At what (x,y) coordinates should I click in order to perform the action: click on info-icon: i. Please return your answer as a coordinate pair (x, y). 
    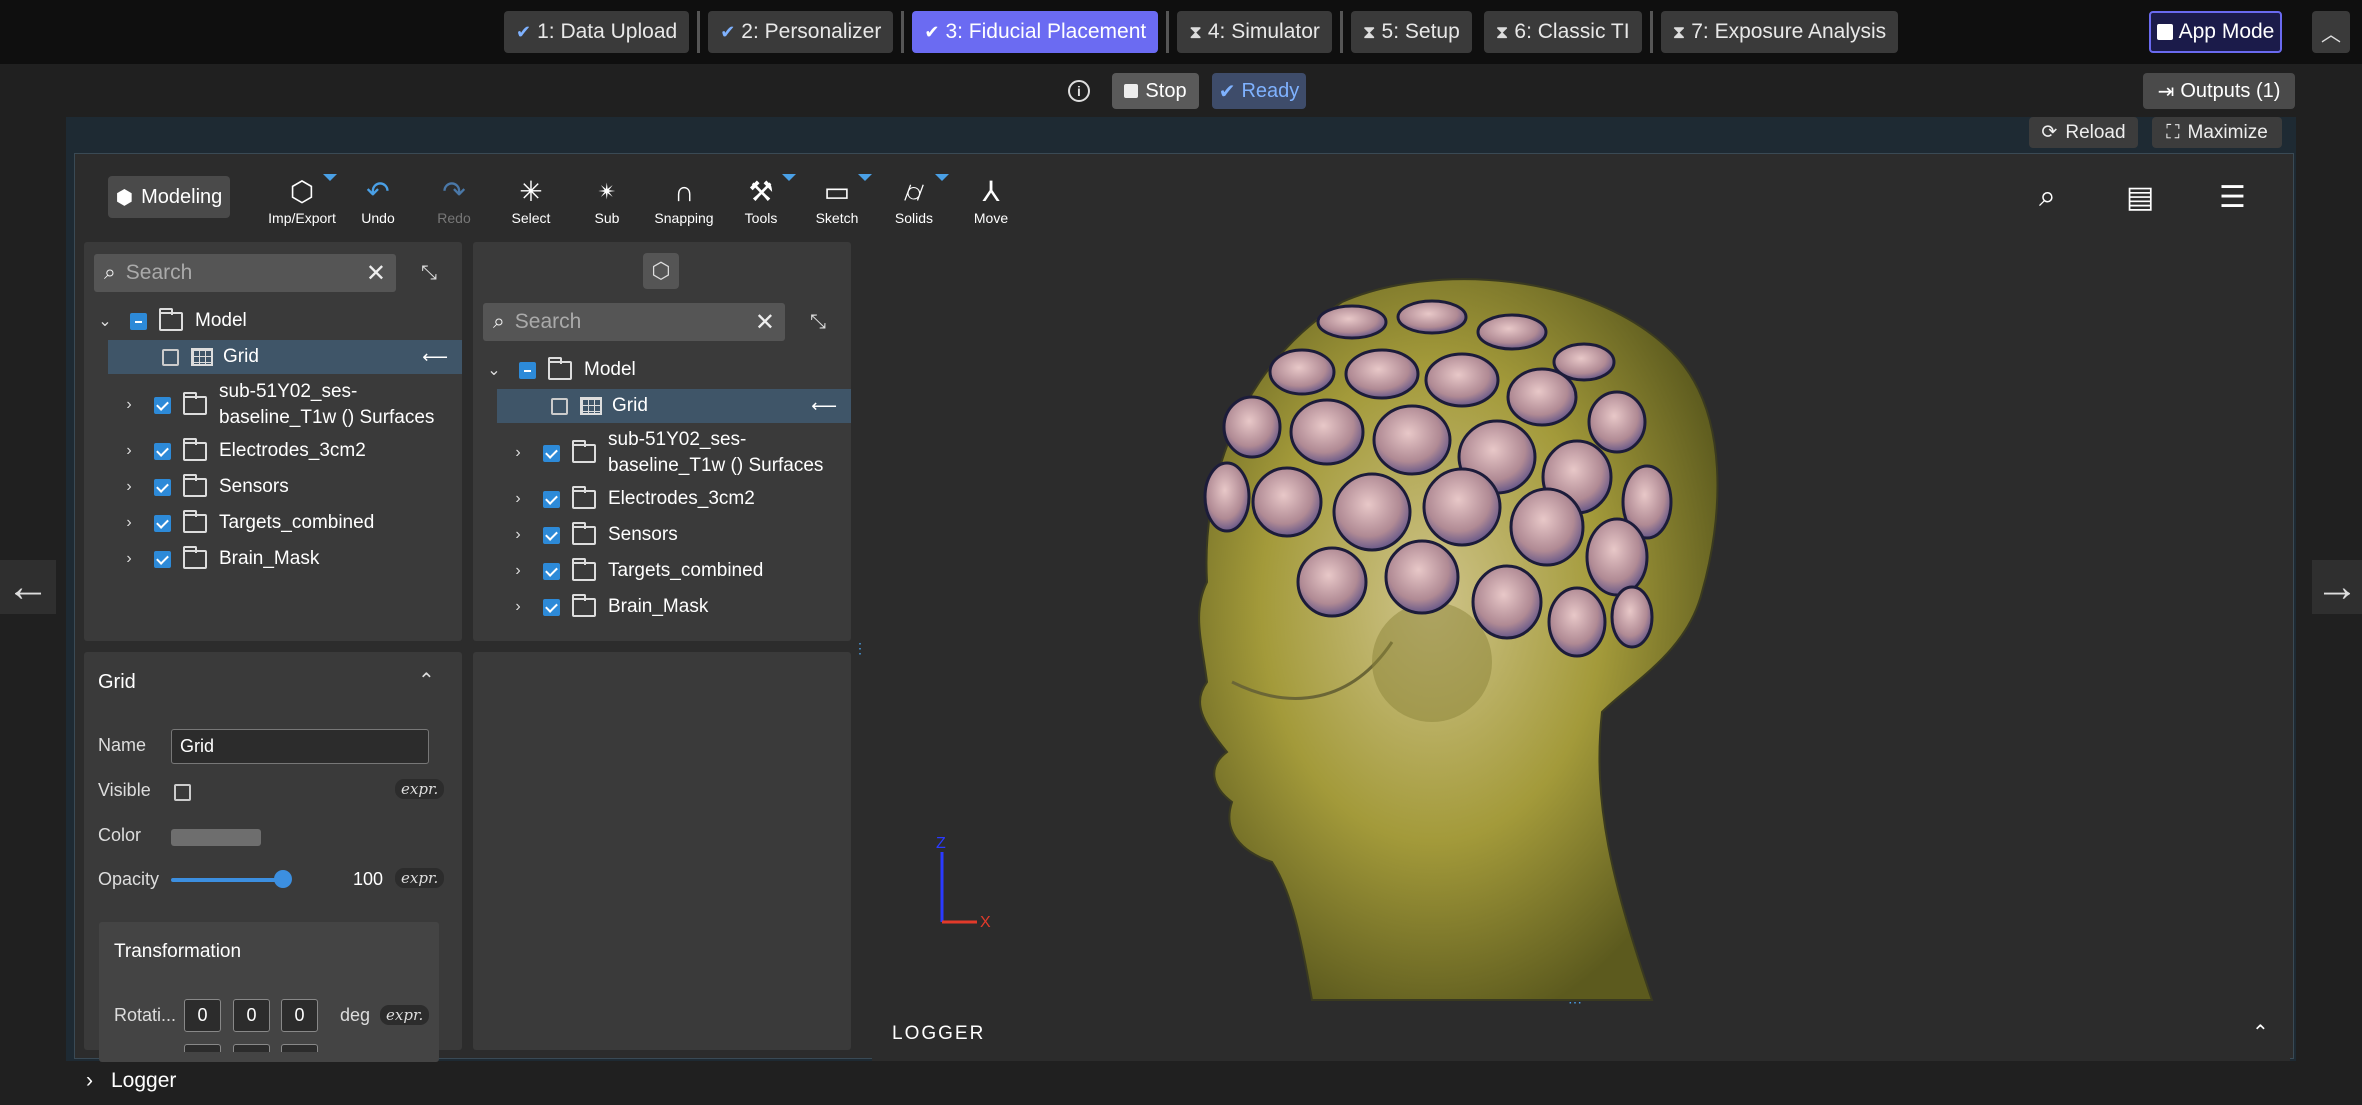
    Looking at the image, I should click on (1079, 91).